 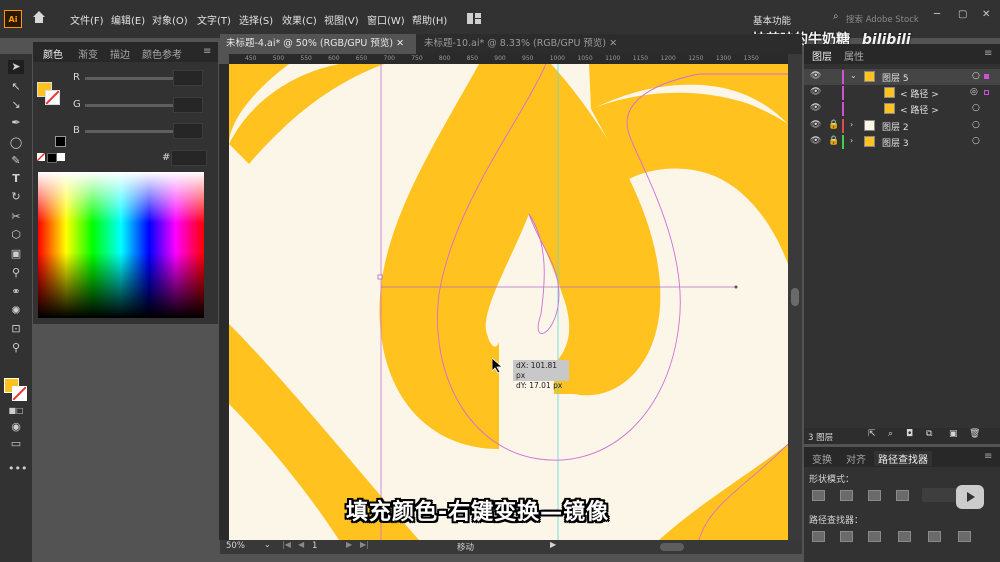 What do you see at coordinates (87, 19) in the screenshot?
I see `menu-file: 文件(F)` at bounding box center [87, 19].